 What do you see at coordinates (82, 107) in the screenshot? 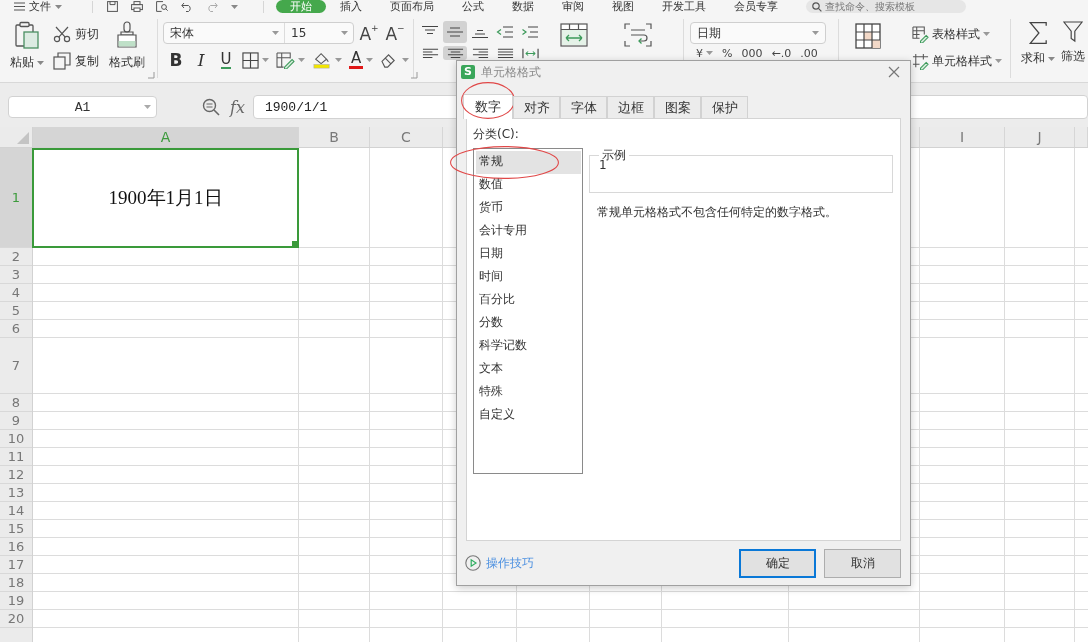
I see `name-box: A1` at bounding box center [82, 107].